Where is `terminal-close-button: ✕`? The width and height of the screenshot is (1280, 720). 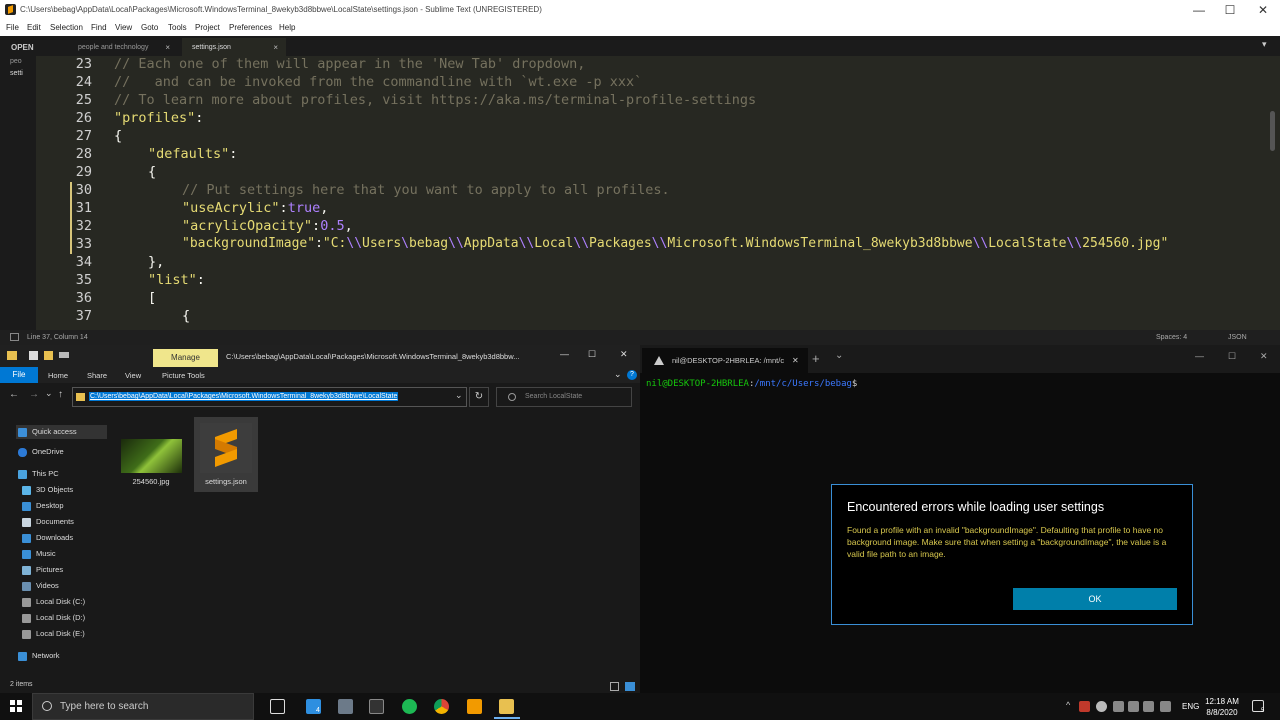 terminal-close-button: ✕ is located at coordinates (1264, 356).